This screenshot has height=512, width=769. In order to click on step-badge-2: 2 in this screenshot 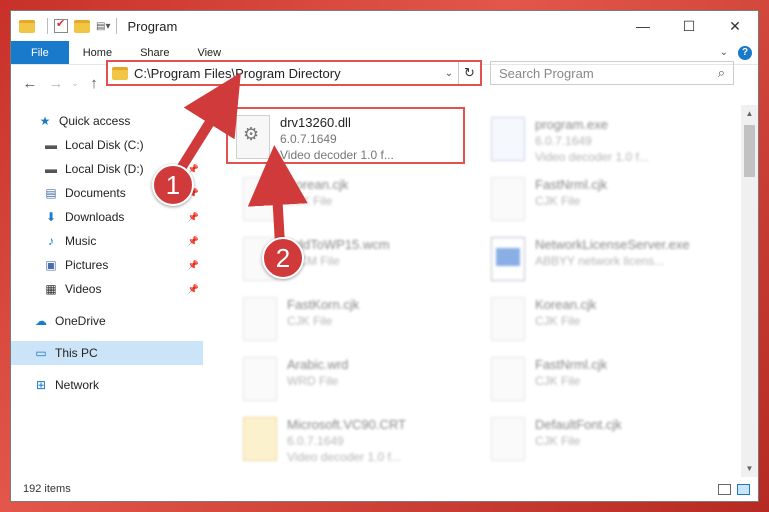, I will do `click(283, 258)`.